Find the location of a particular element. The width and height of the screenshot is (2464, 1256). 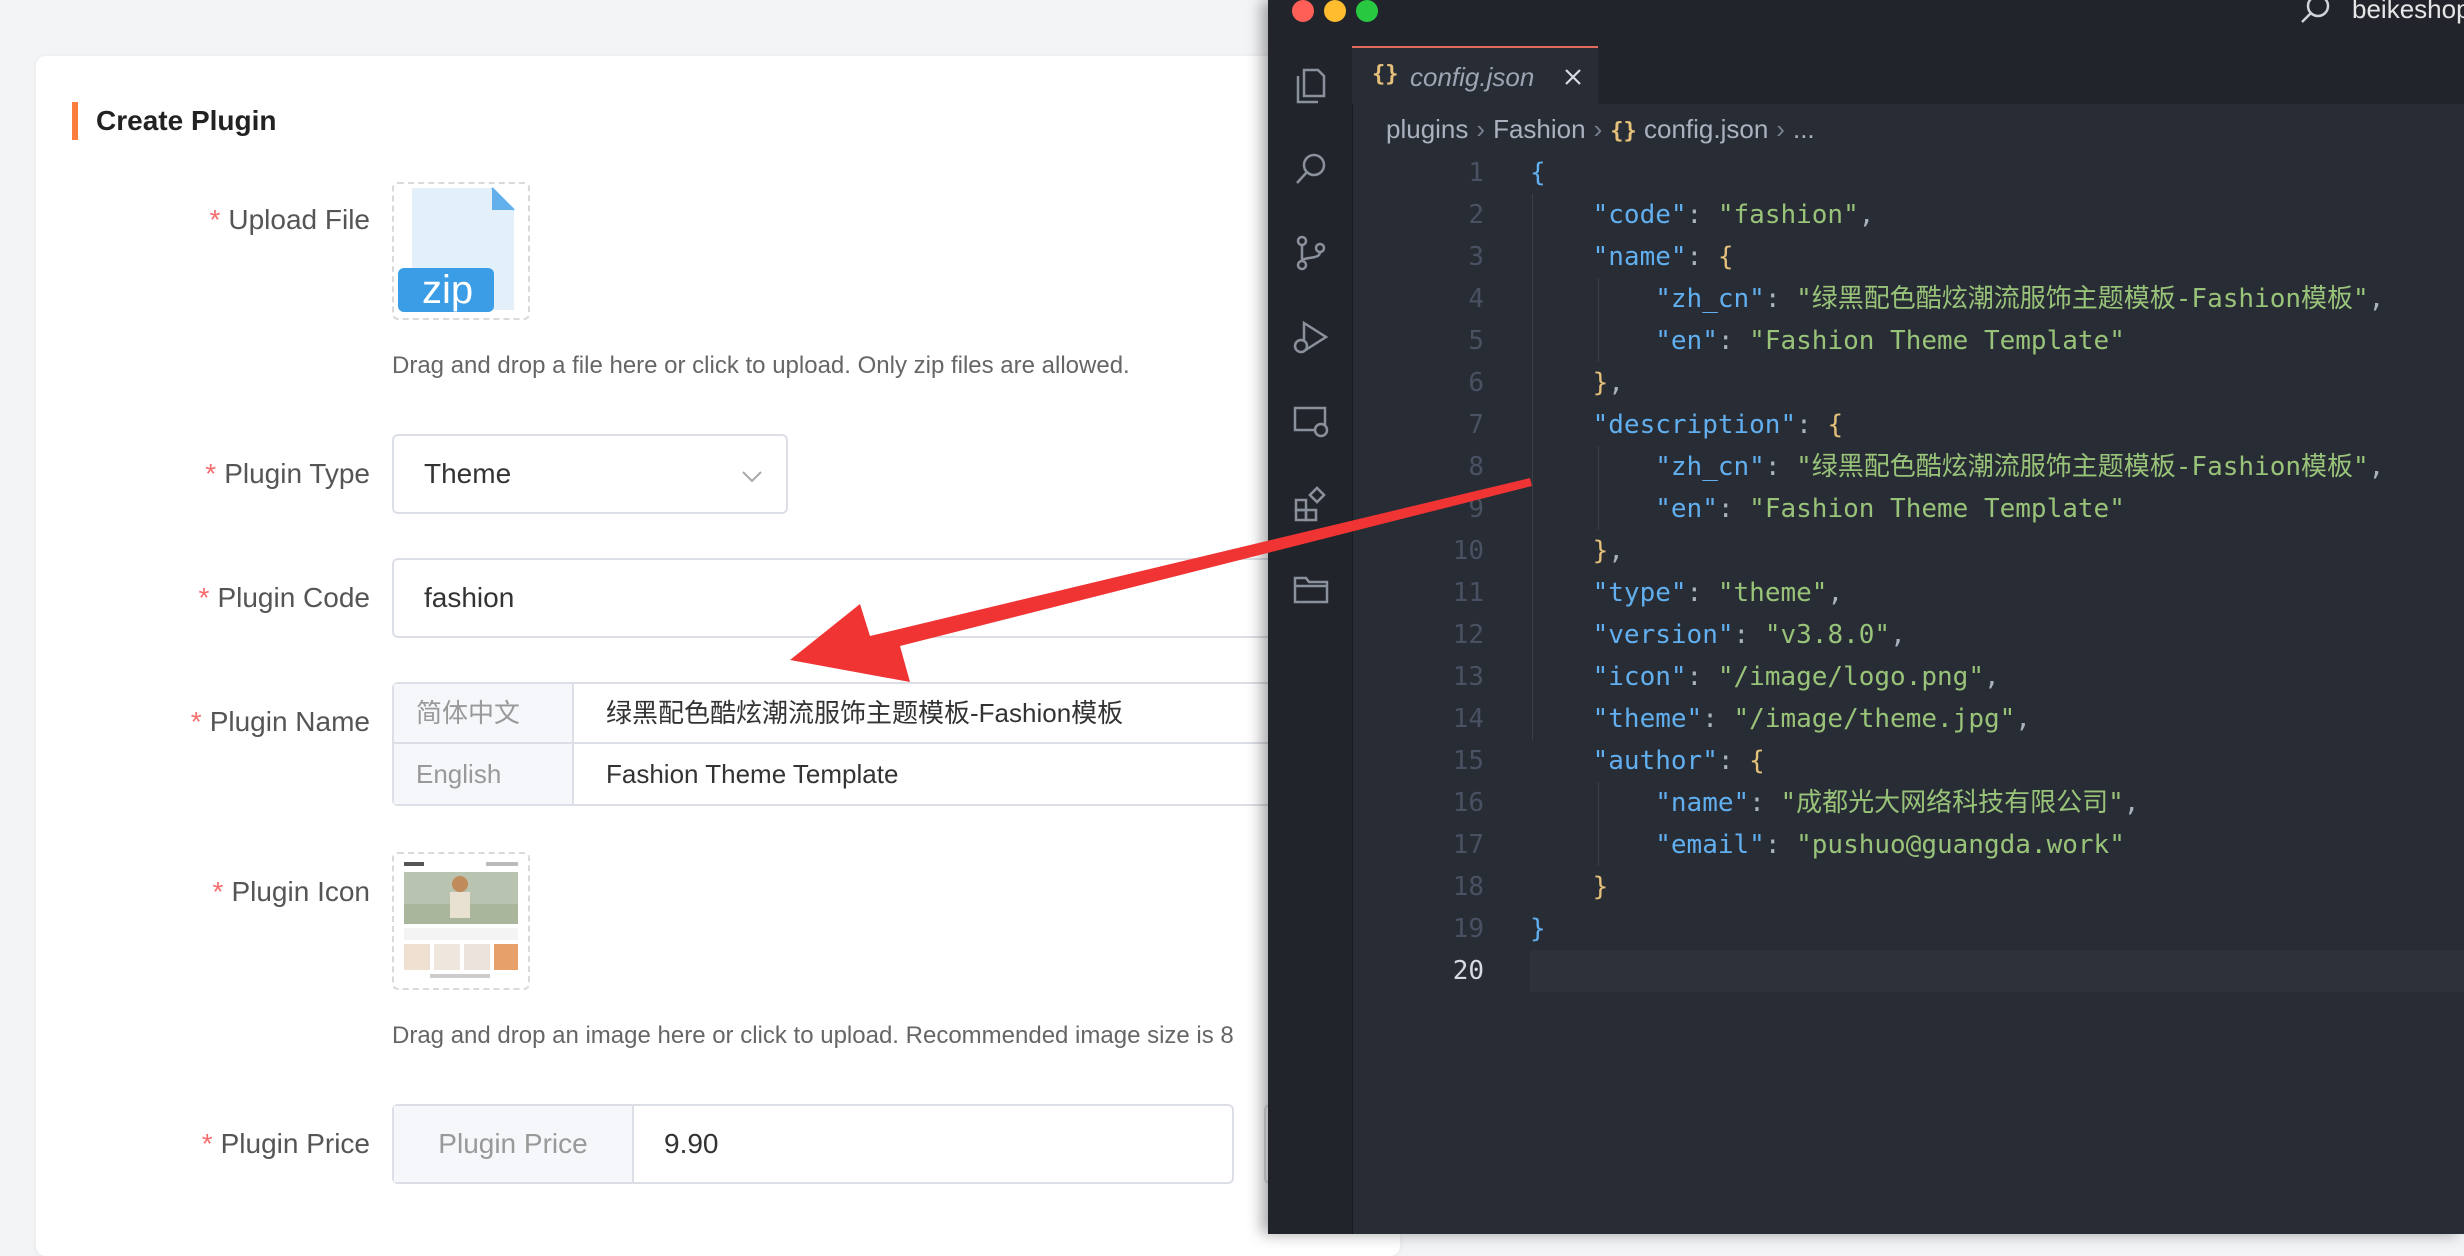

code-line: 2 "code": "fashion", is located at coordinates (1671, 215).